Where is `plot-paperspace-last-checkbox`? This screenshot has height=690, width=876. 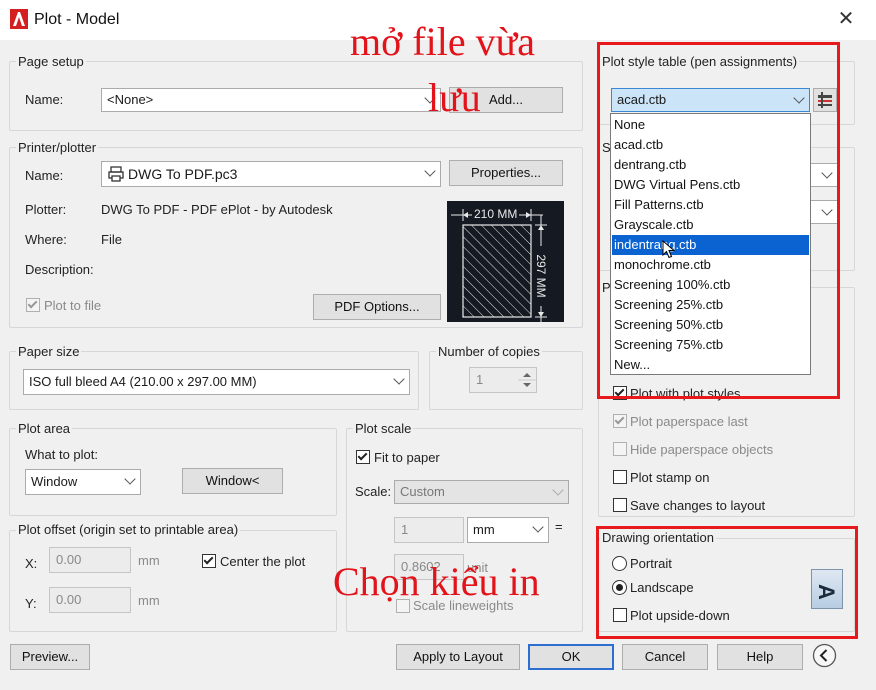 plot-paperspace-last-checkbox is located at coordinates (620, 421).